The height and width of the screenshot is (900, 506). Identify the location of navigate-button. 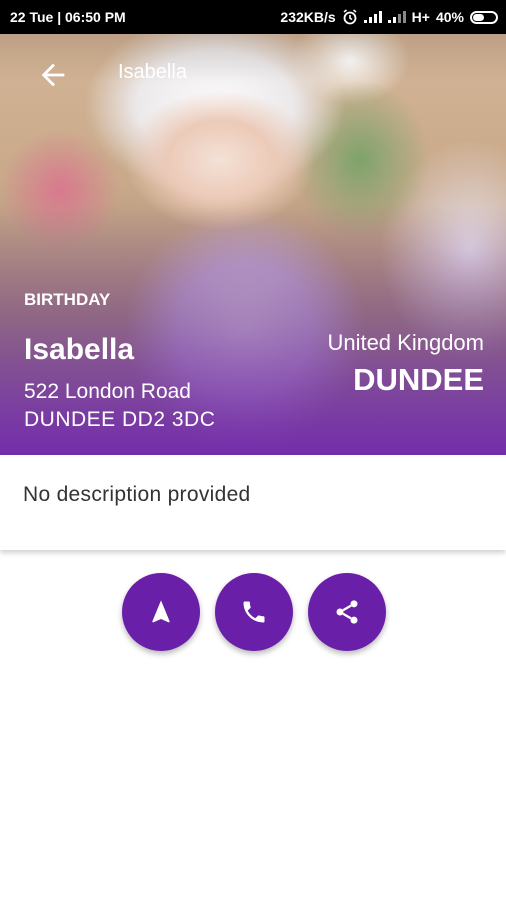
(161, 612).